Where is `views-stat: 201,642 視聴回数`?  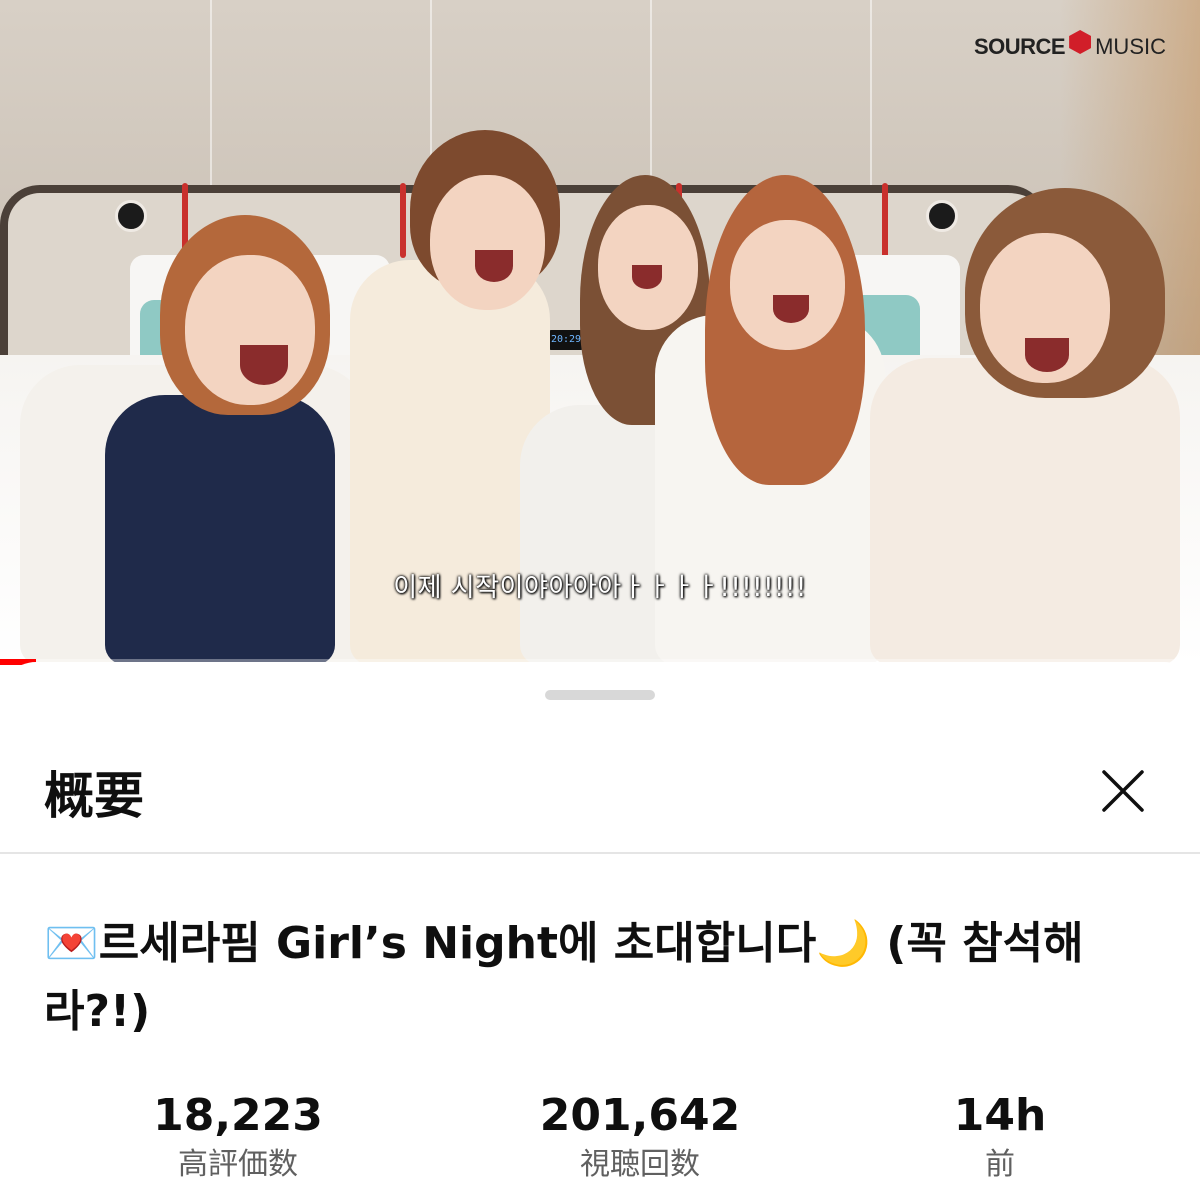 views-stat: 201,642 視聴回数 is located at coordinates (640, 1138).